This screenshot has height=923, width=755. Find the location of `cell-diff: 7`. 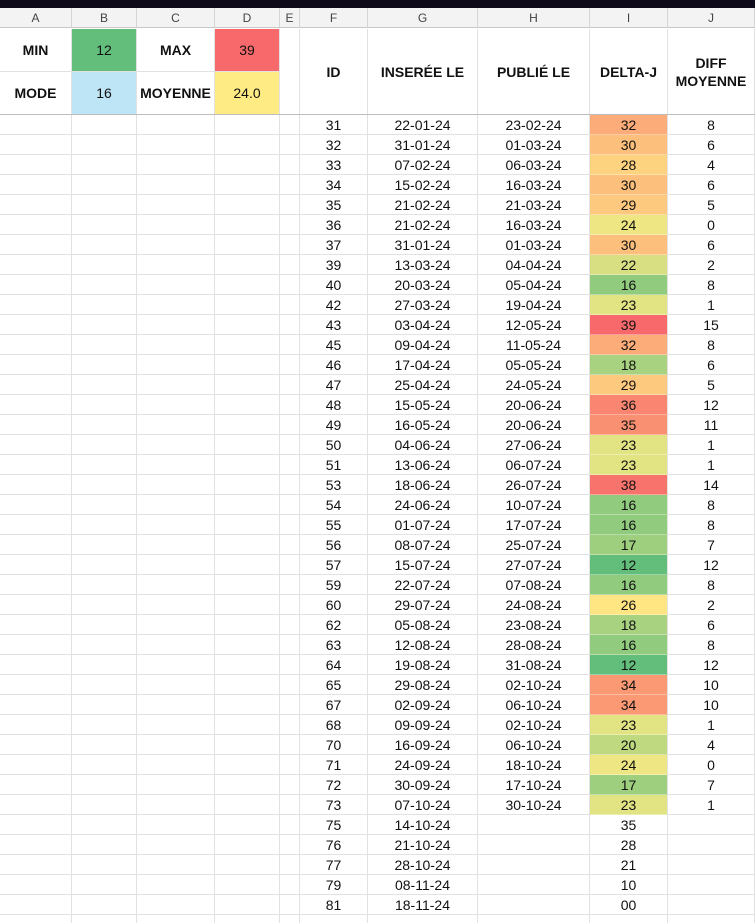

cell-diff: 7 is located at coordinates (711, 785).